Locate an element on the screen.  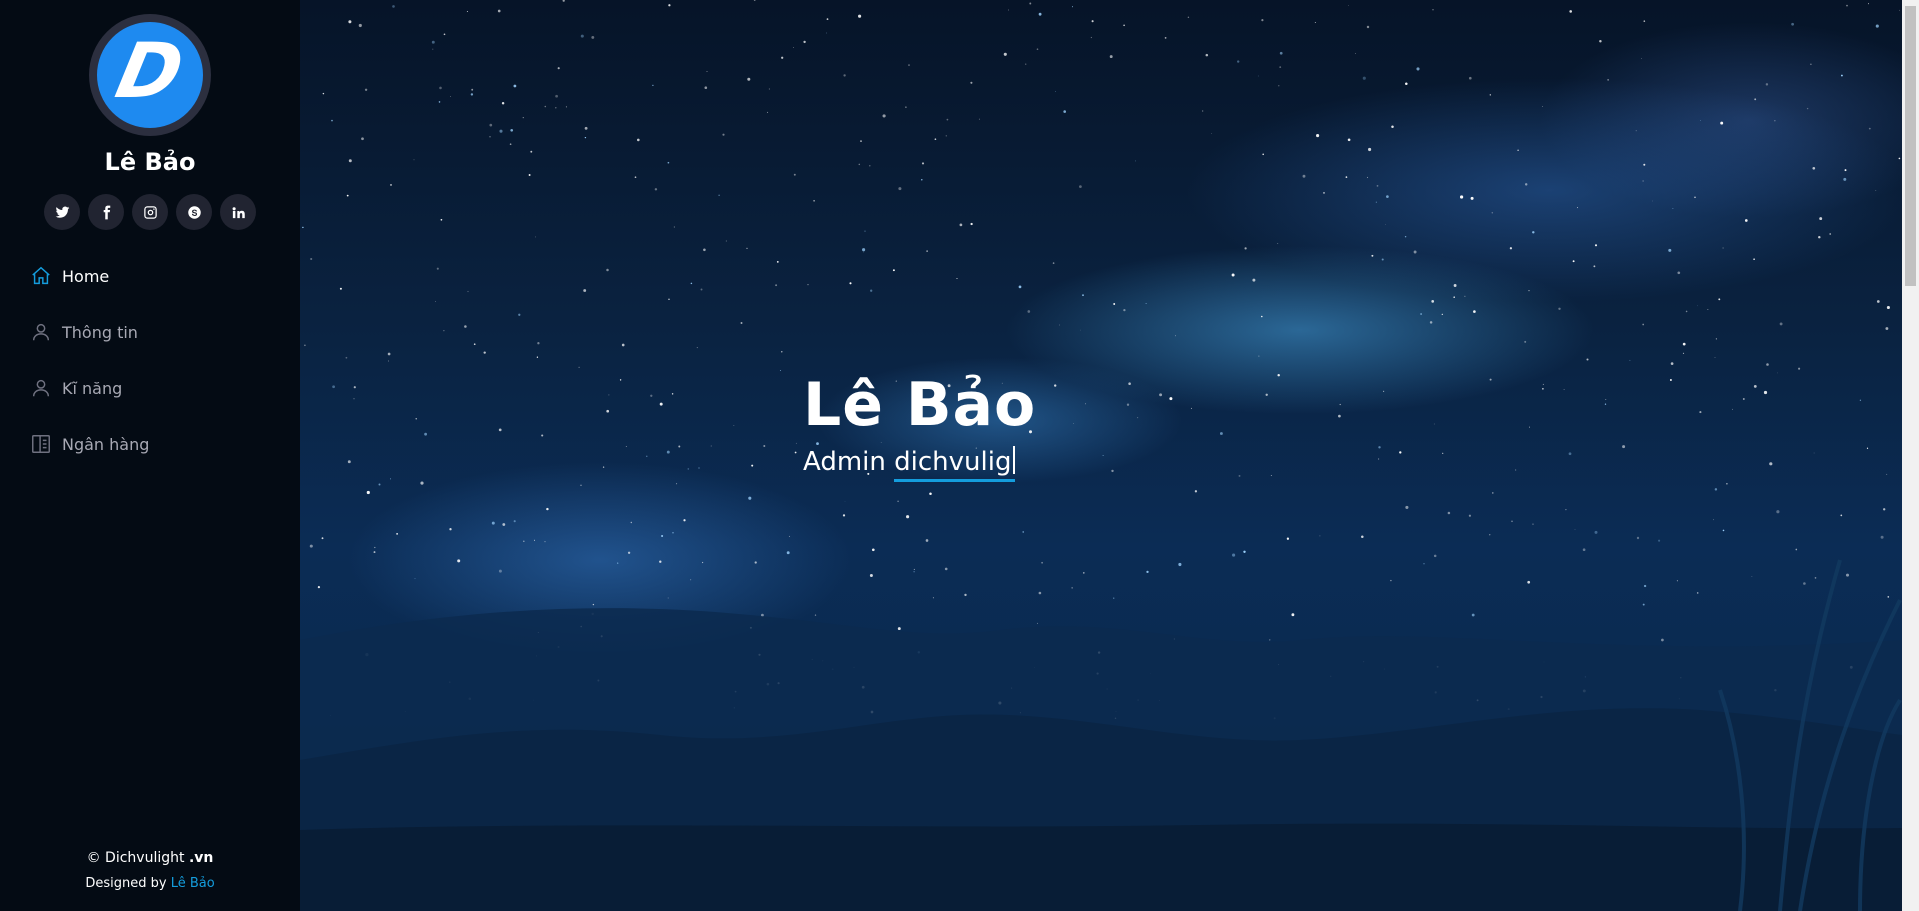
linkedin-link is located at coordinates (238, 212).